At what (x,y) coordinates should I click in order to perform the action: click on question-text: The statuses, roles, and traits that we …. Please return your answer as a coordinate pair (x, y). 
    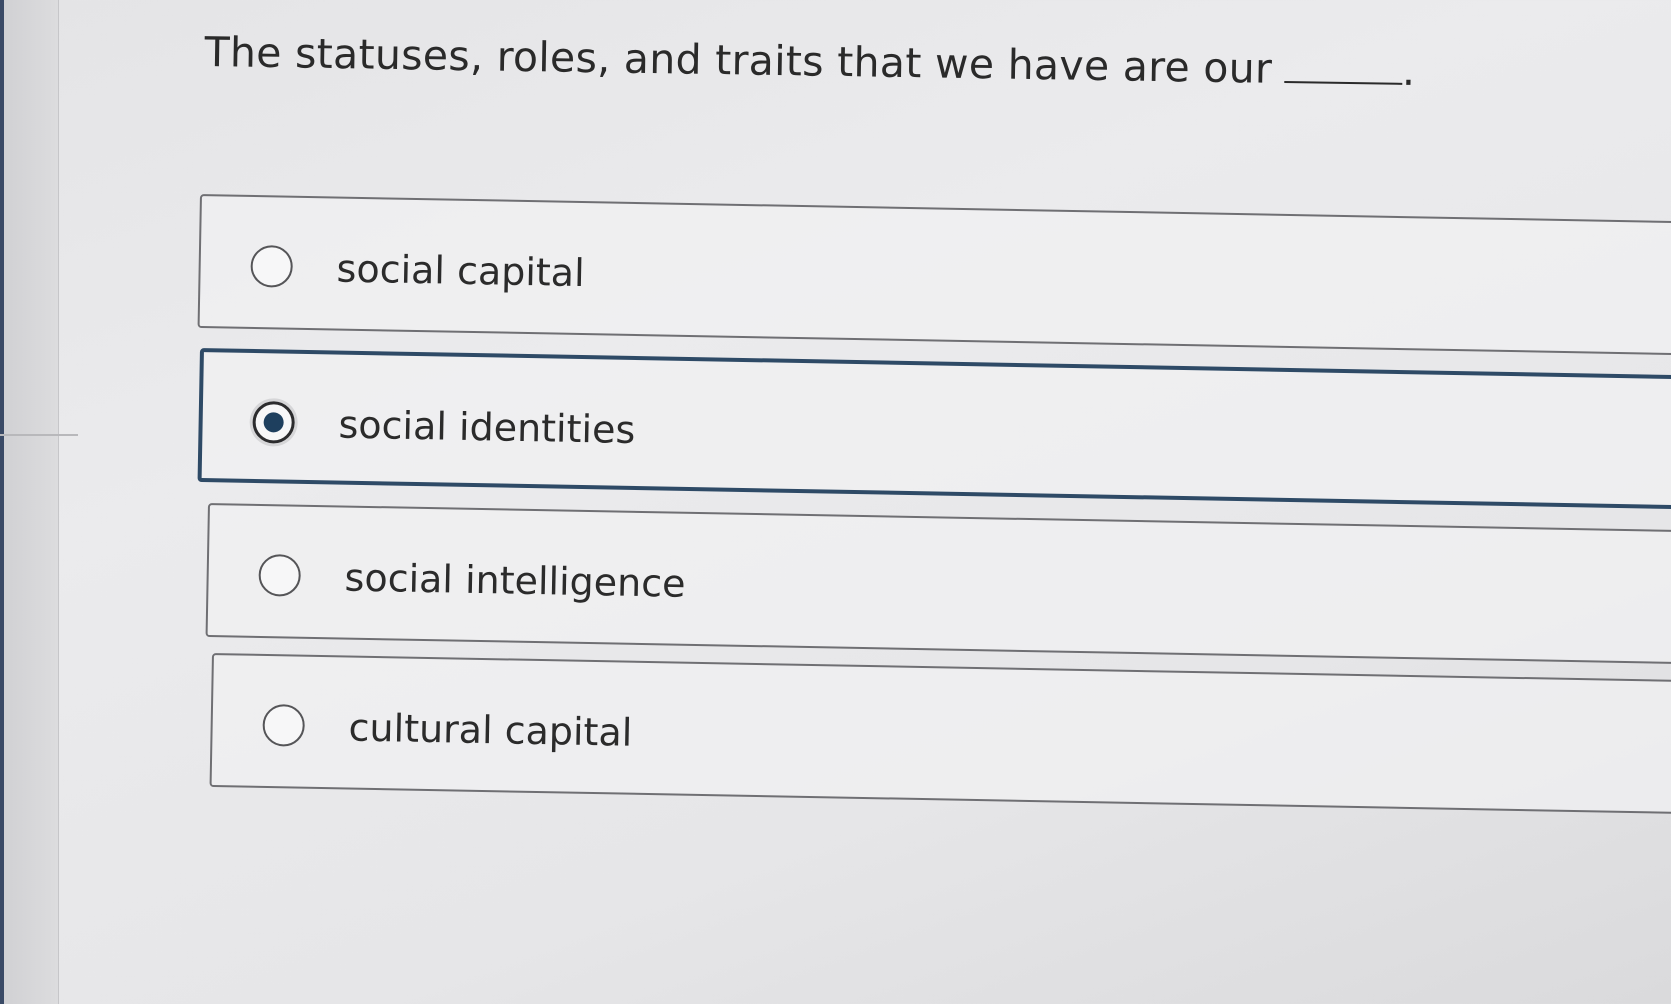
    Looking at the image, I should click on (810, 61).